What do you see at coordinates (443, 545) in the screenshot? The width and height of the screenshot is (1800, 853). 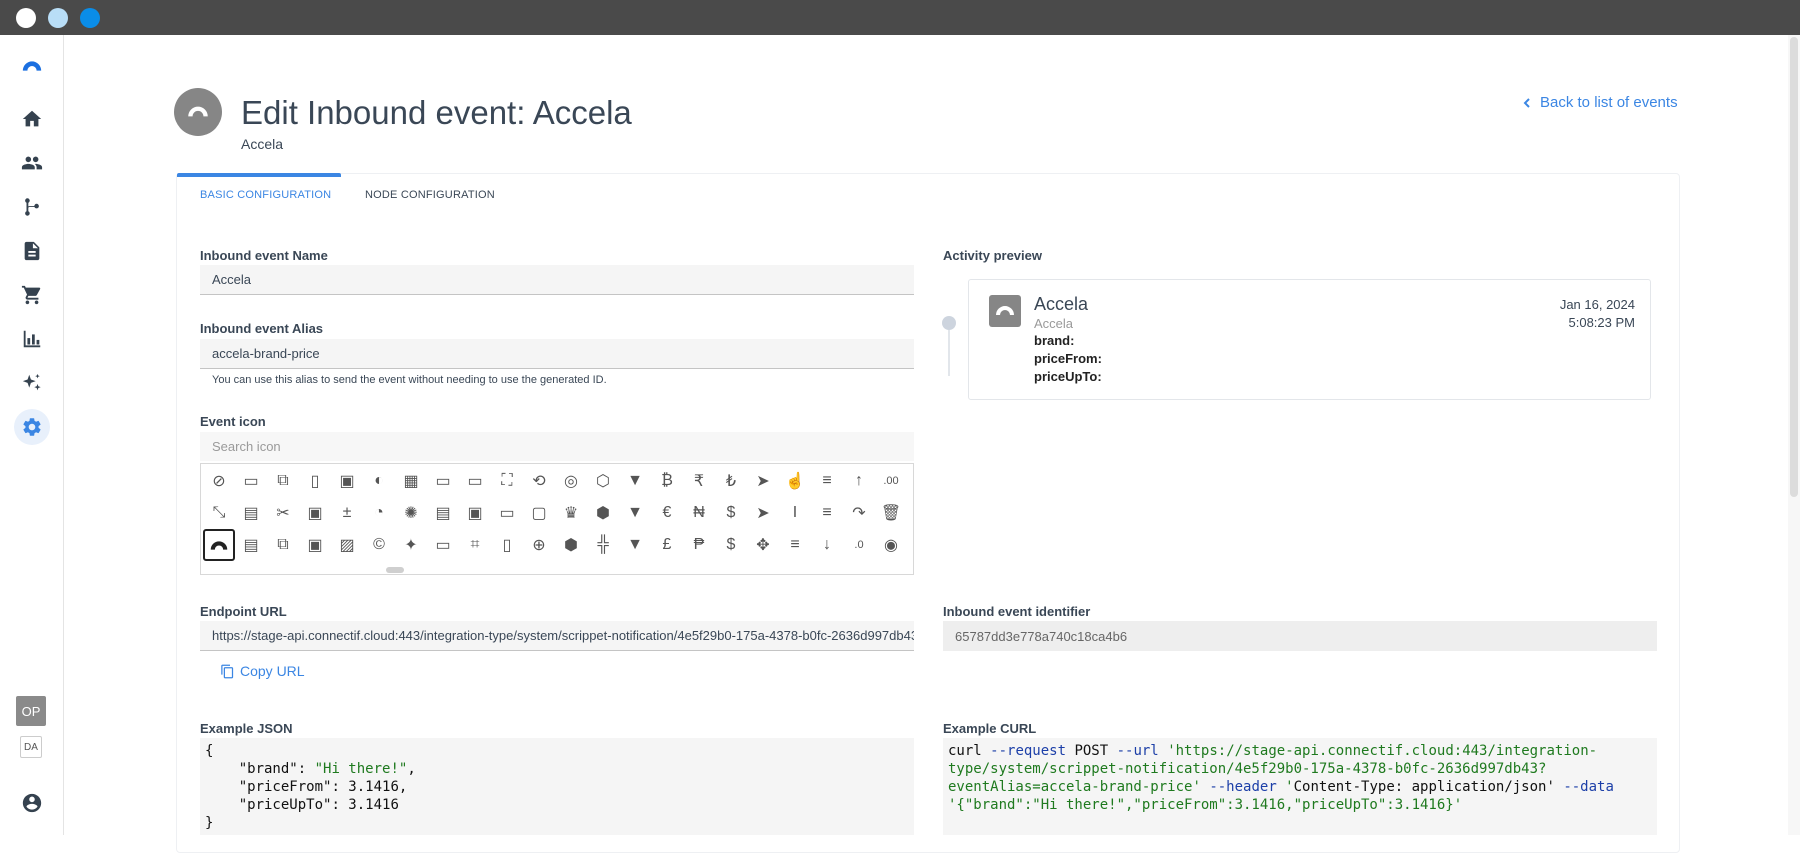 I see `card-off-icon: ▭` at bounding box center [443, 545].